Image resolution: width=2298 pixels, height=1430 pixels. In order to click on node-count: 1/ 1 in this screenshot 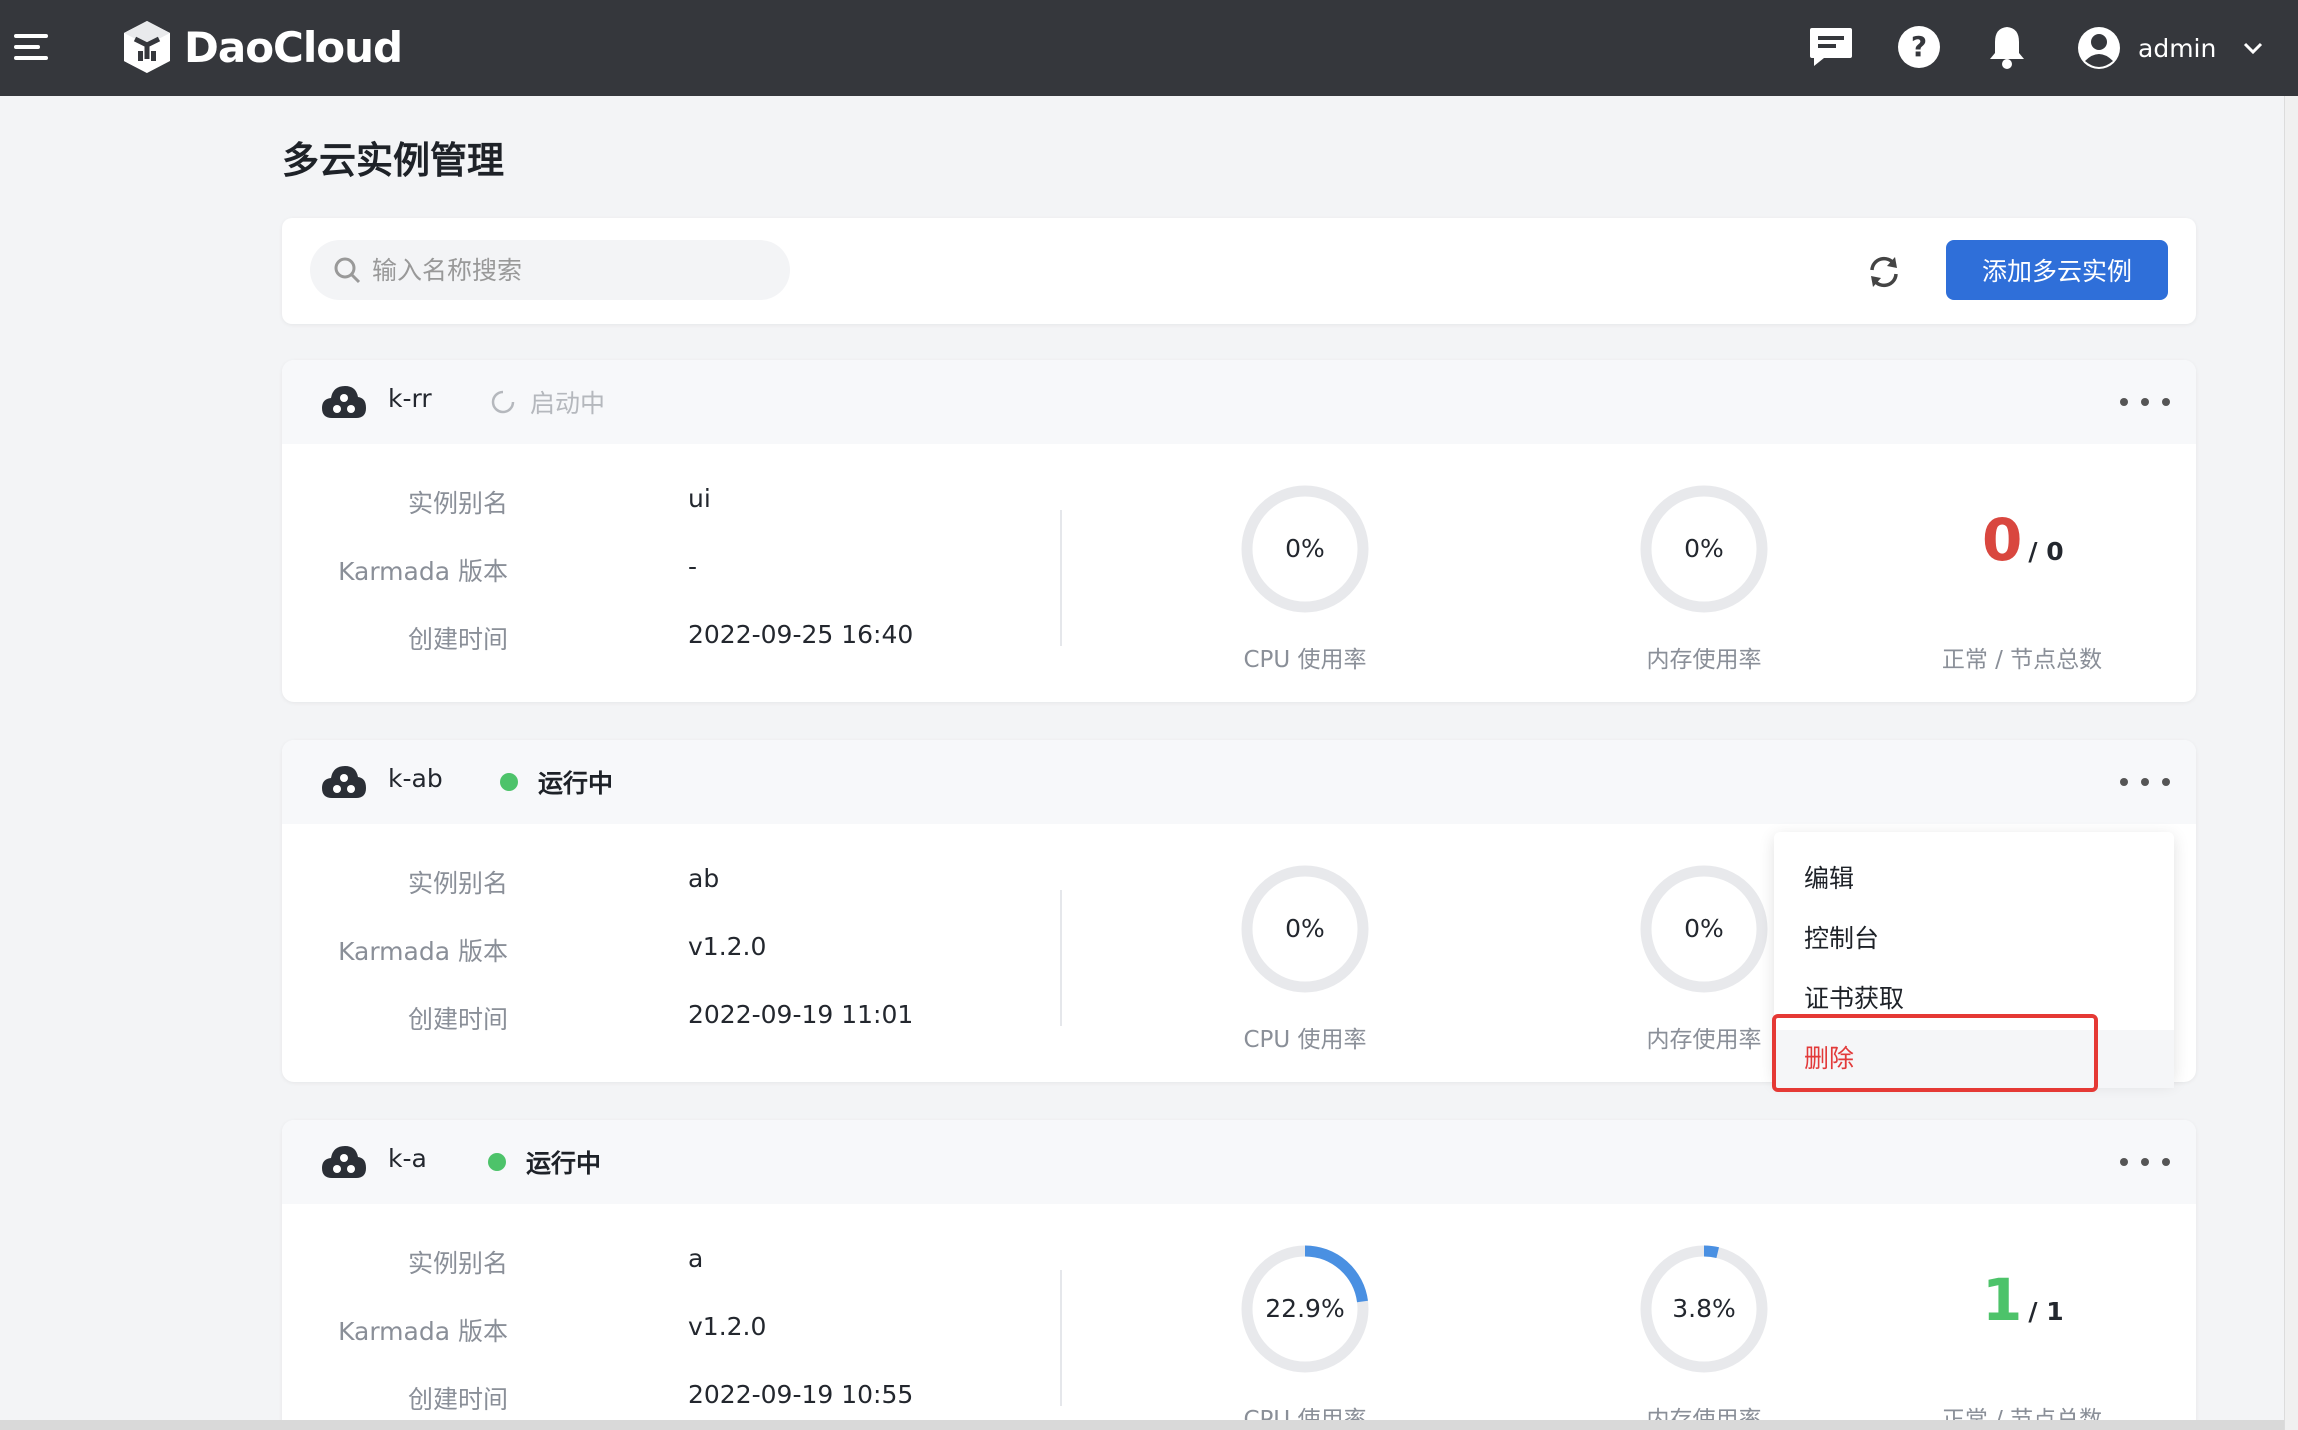, I will do `click(2023, 1300)`.